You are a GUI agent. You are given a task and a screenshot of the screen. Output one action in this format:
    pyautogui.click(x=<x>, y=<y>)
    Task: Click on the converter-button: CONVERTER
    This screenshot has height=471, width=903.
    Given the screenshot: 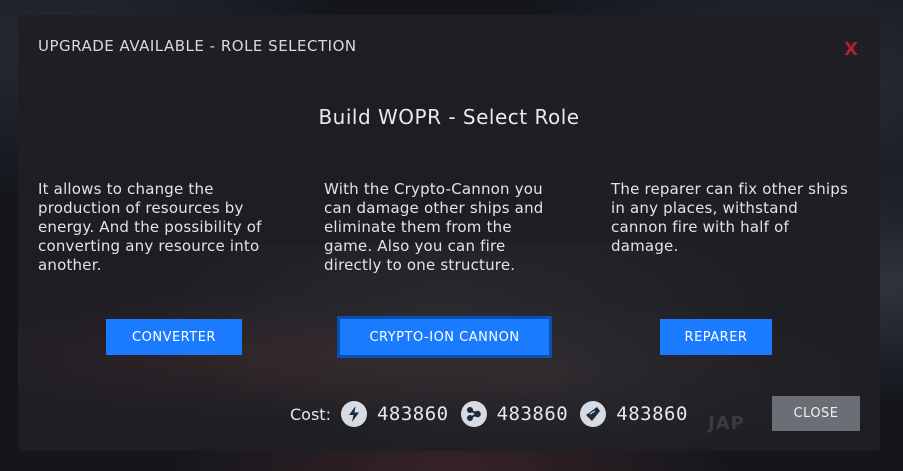 What is the action you would take?
    pyautogui.click(x=174, y=337)
    